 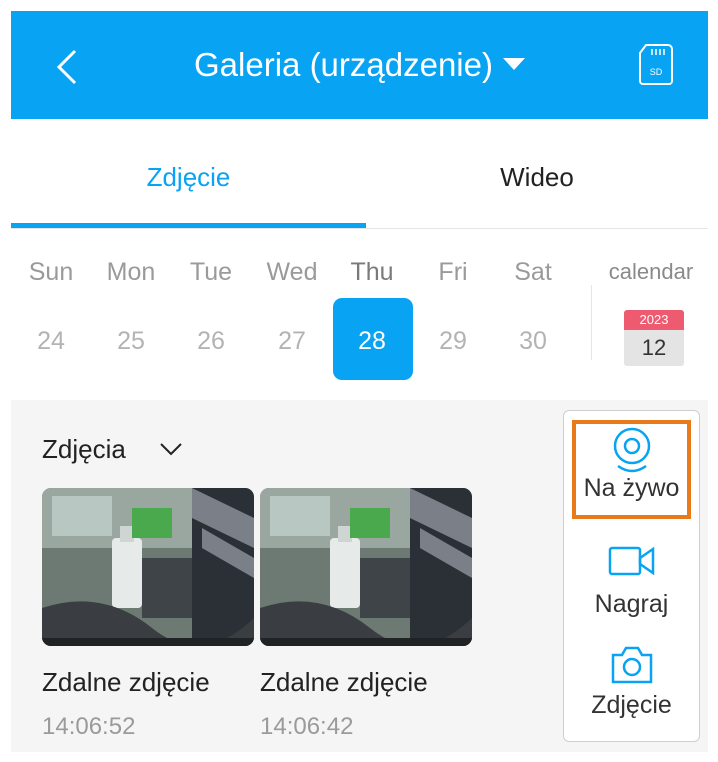 I want to click on calendar-label: calendar, so click(x=651, y=271).